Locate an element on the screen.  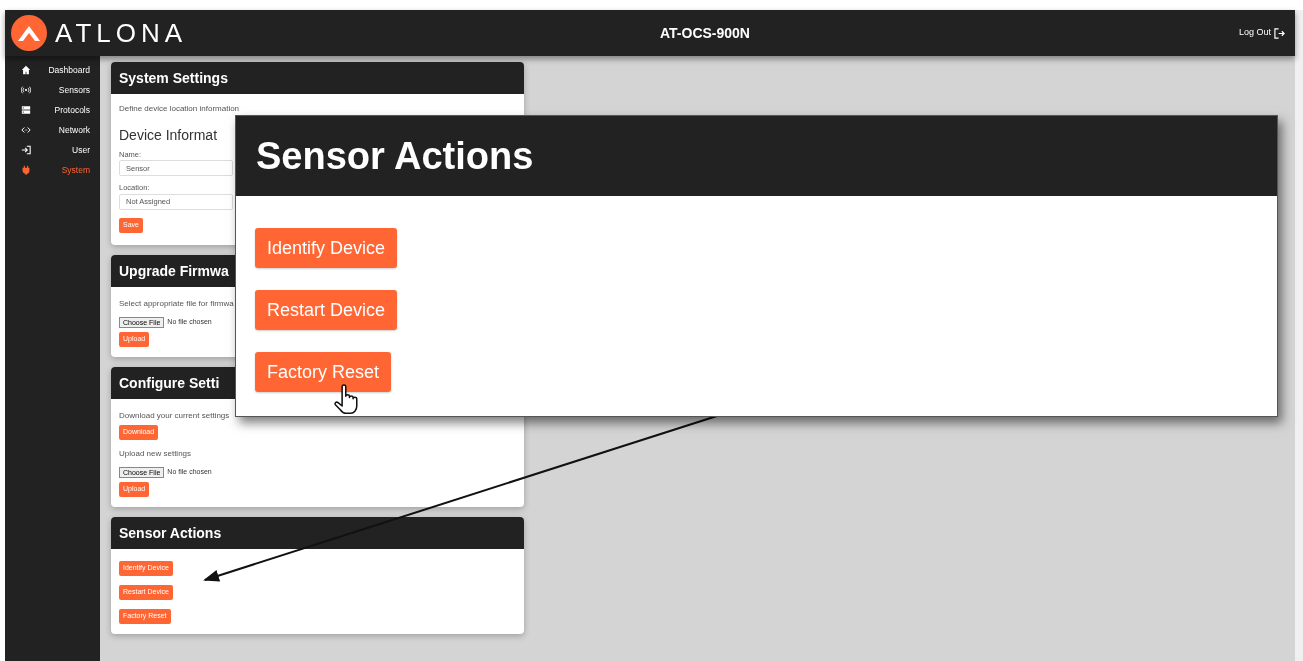
code-icon is located at coordinates (26, 130).